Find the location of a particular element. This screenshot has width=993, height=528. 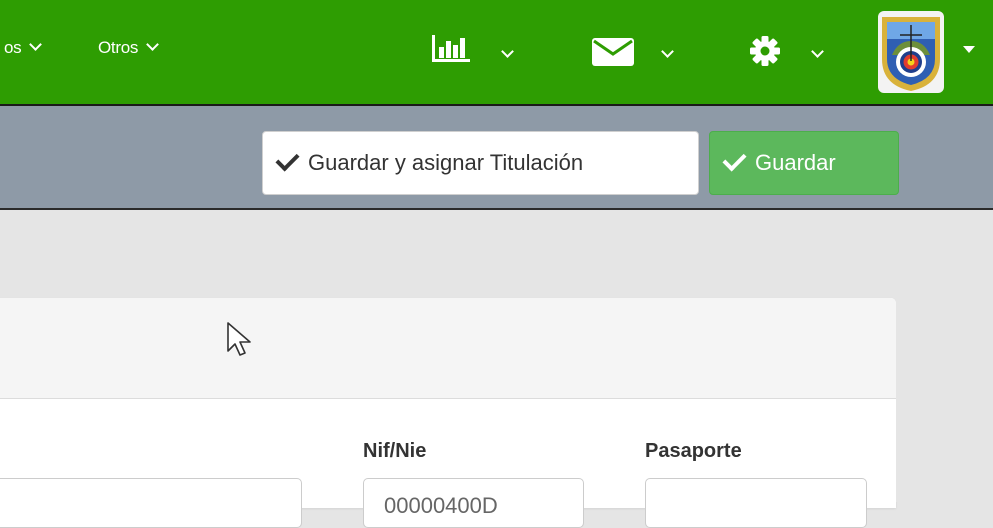

save-and-assign-titulacion-button: Guardar y asignar Titulación is located at coordinates (480, 163).